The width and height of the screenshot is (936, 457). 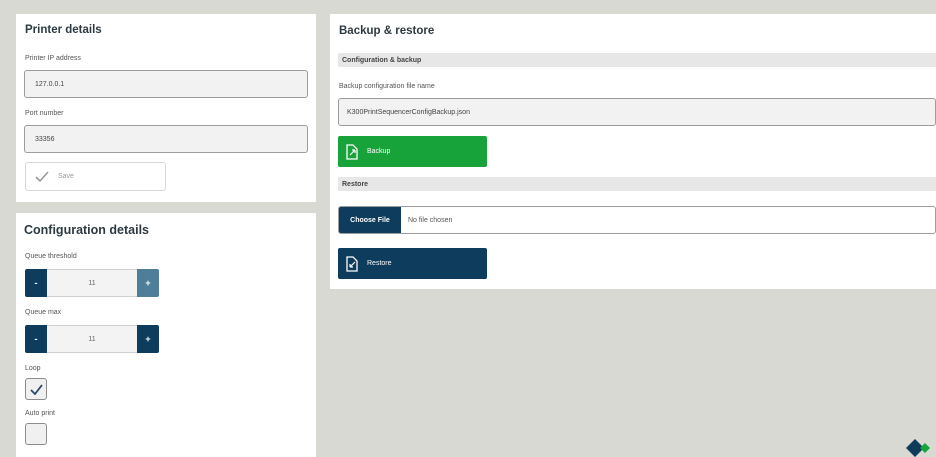 I want to click on queue-max-value: 11, so click(x=92, y=339).